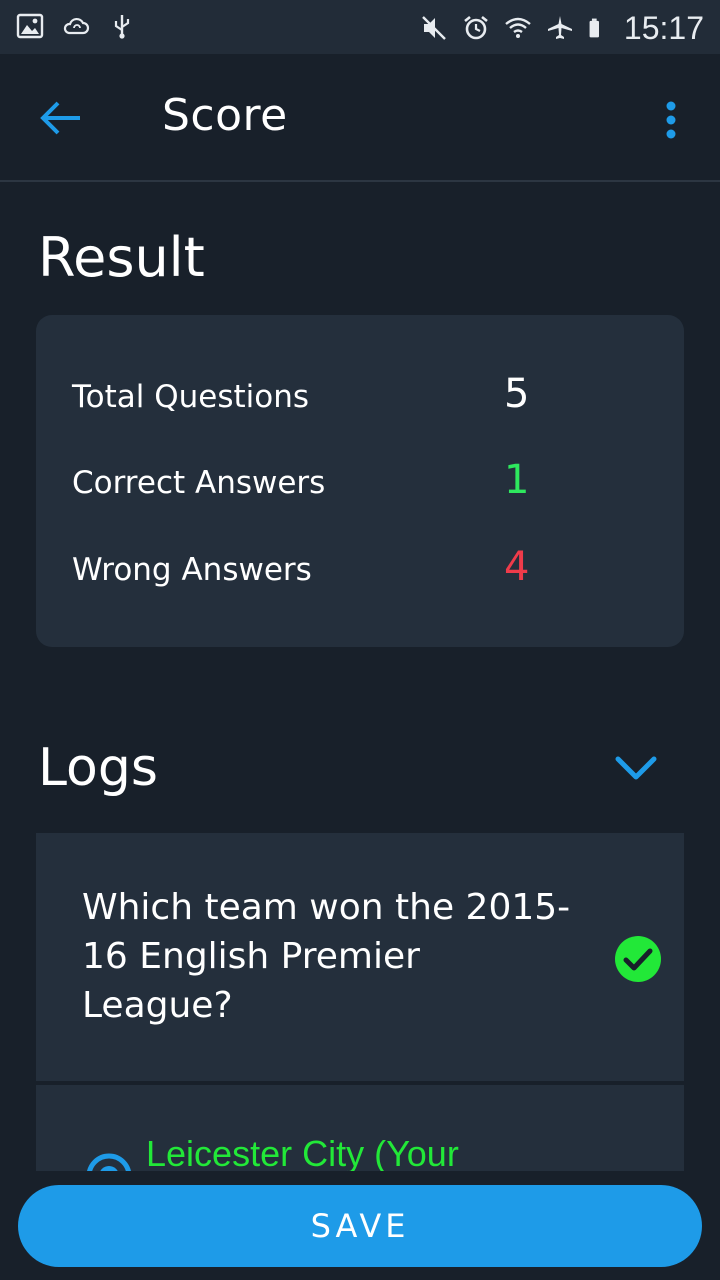 Image resolution: width=720 pixels, height=1280 pixels. What do you see at coordinates (109, 1162) in the screenshot?
I see `radio-selected-icon` at bounding box center [109, 1162].